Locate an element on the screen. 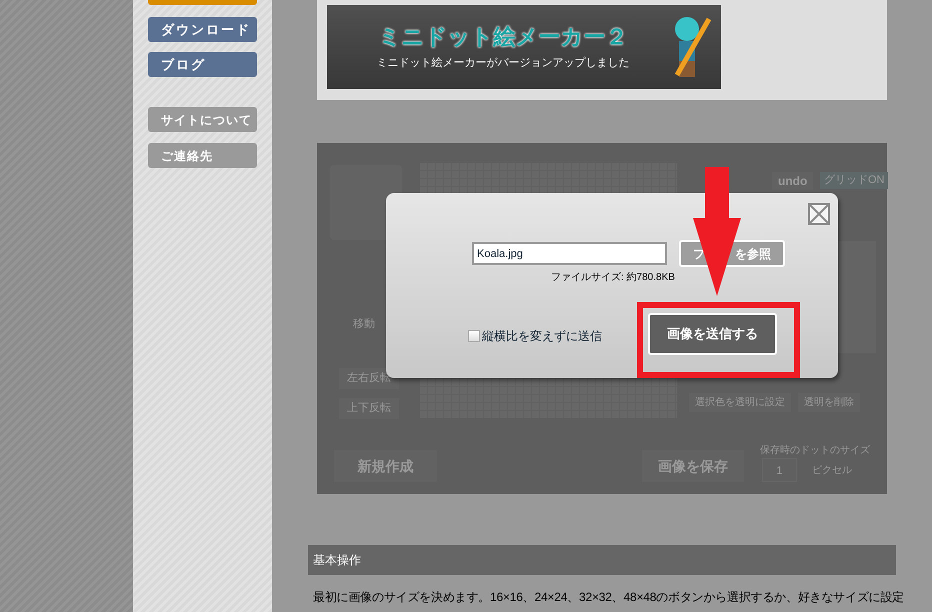 Image resolution: width=932 pixels, height=612 pixels. file-name-field: Koala.jpg is located at coordinates (569, 253).